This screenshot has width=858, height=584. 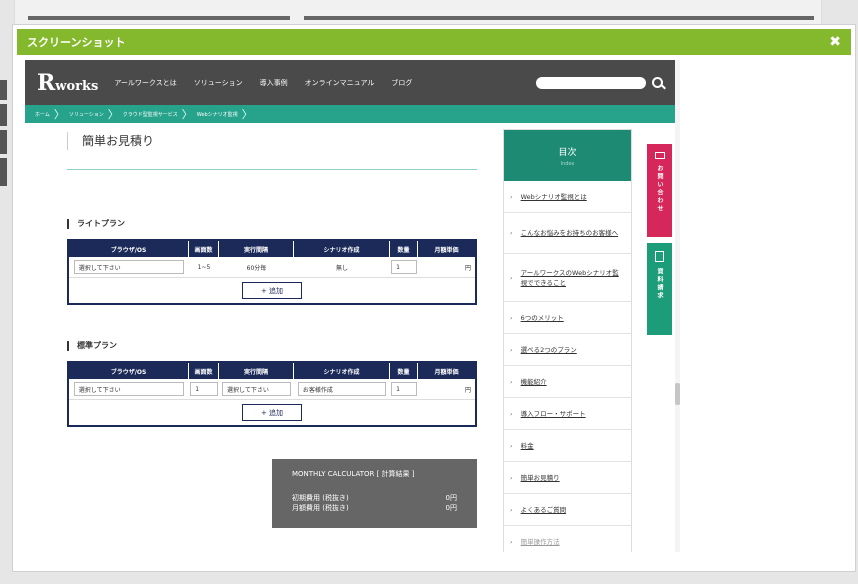 I want to click on logo-text: works, so click(x=77, y=86).